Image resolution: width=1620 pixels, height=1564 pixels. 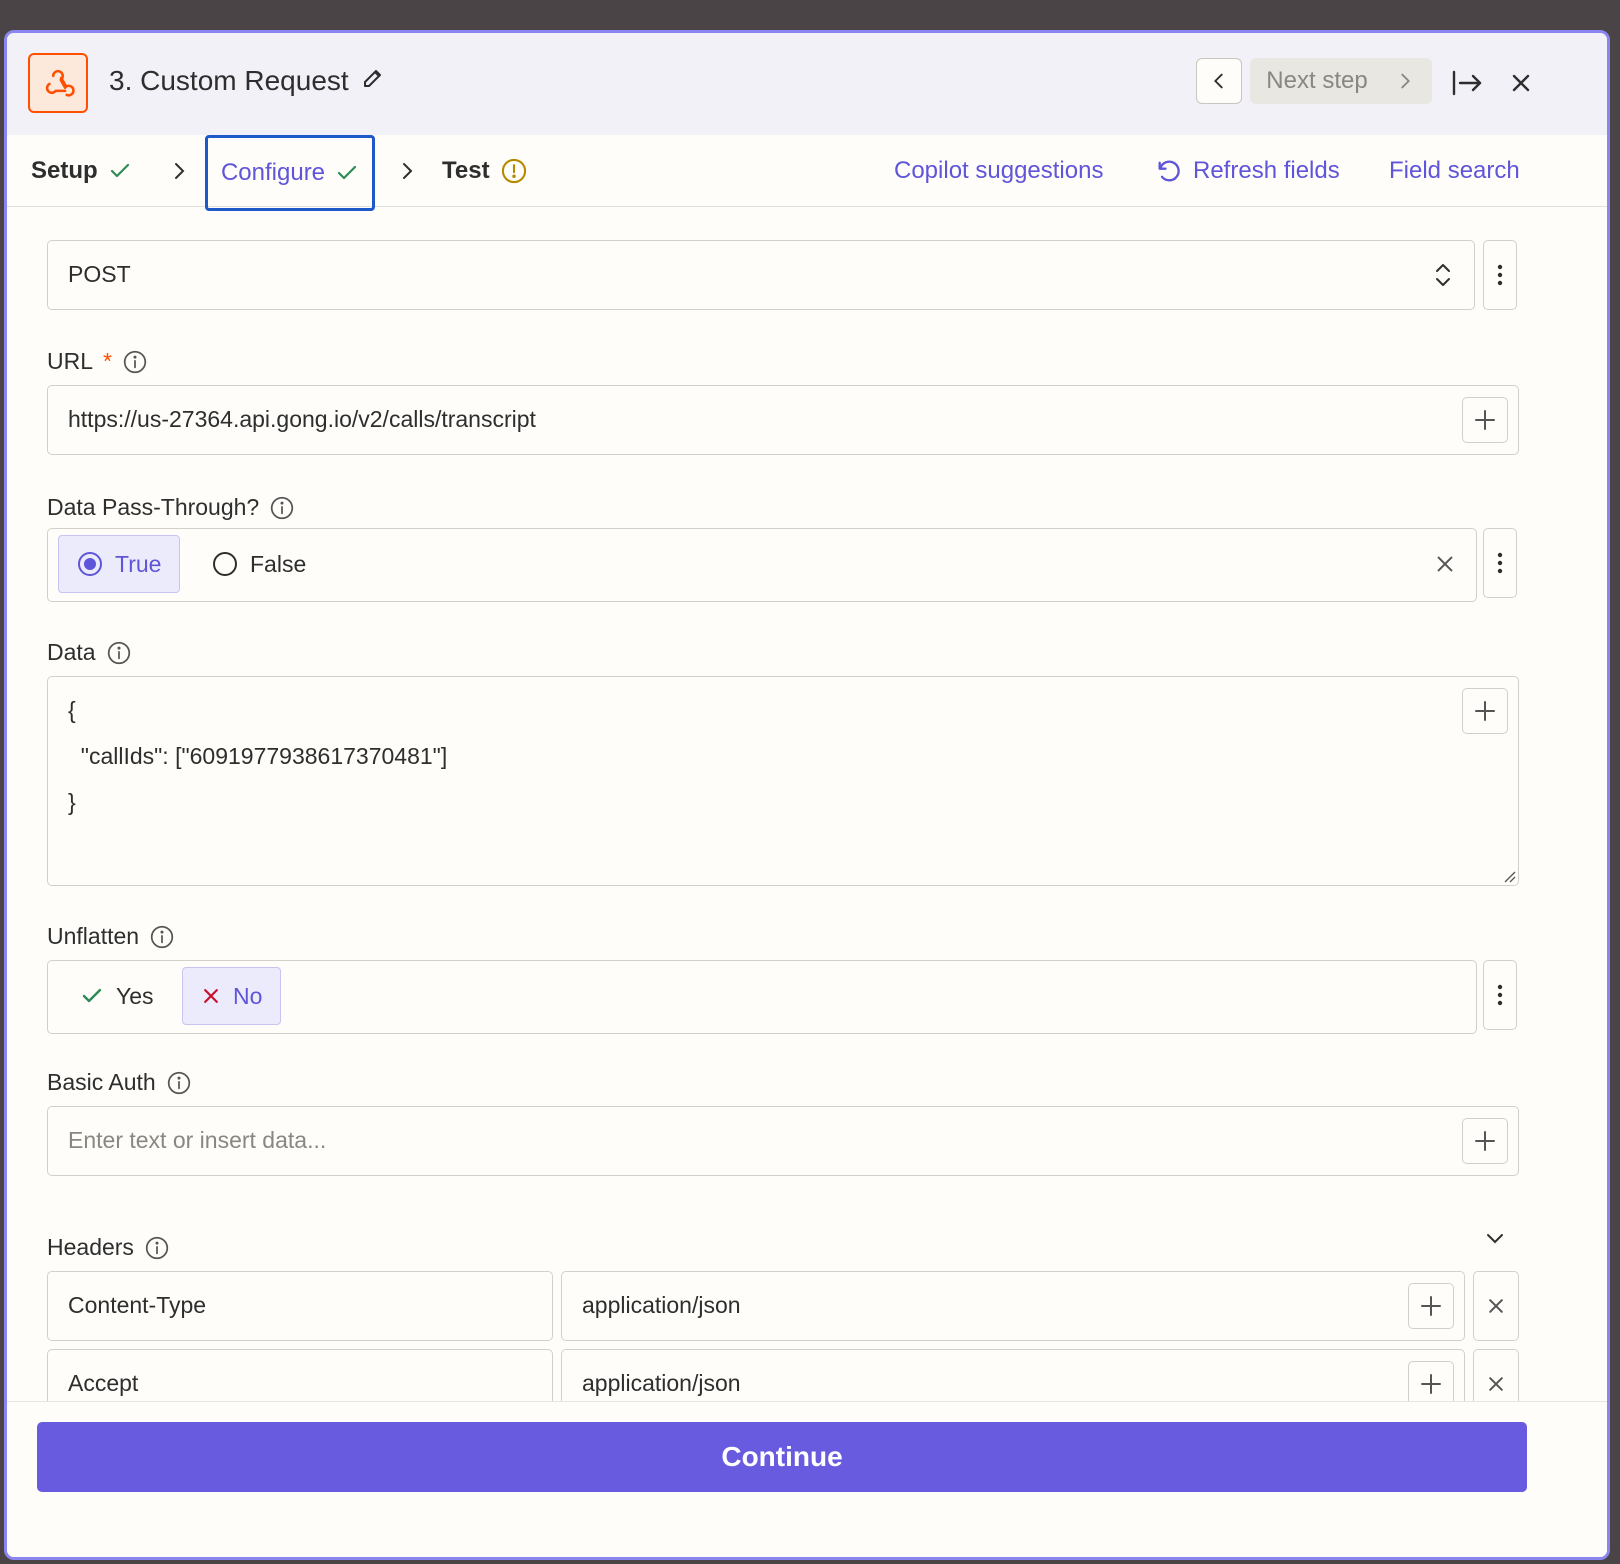 I want to click on tab-setup-label: Setup, so click(x=64, y=170).